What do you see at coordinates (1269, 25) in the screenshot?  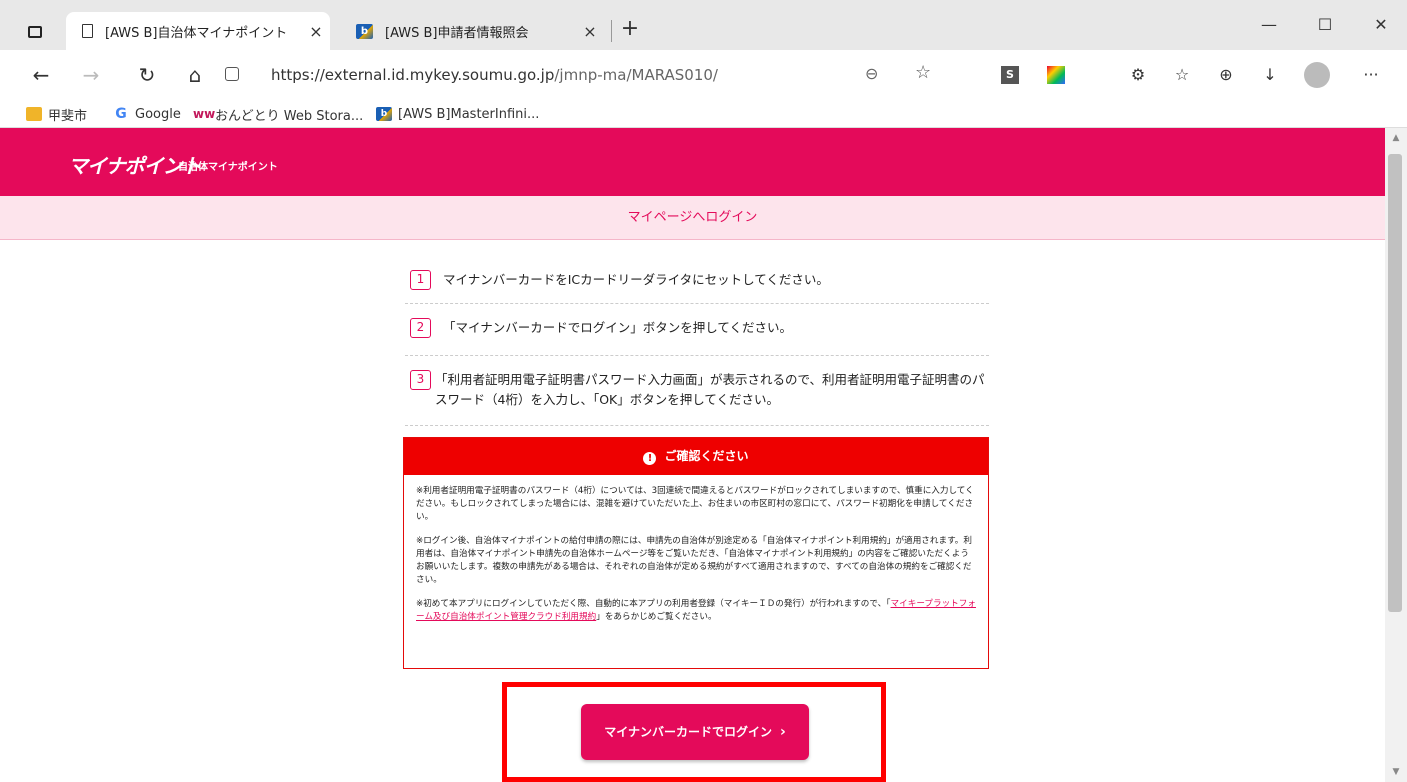 I see `minimize-button: —` at bounding box center [1269, 25].